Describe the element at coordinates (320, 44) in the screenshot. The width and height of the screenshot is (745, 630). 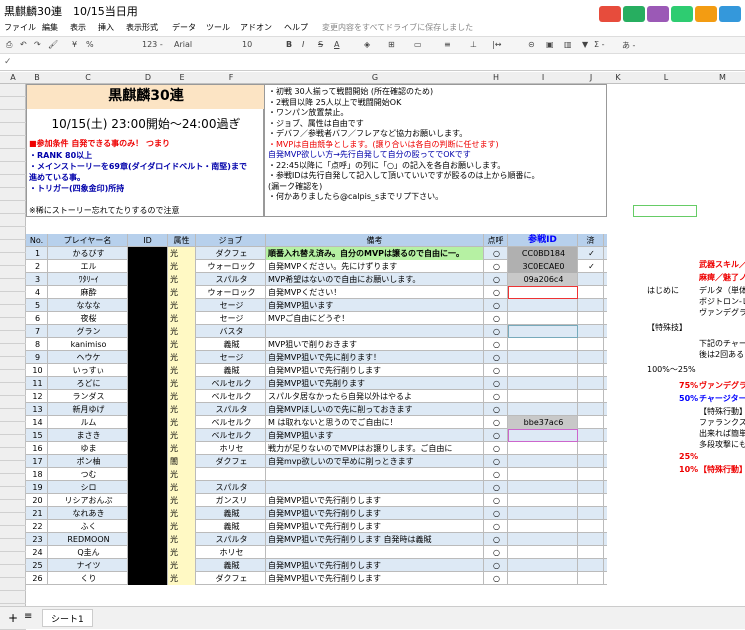
I see `strikethrough-button: S` at that location.